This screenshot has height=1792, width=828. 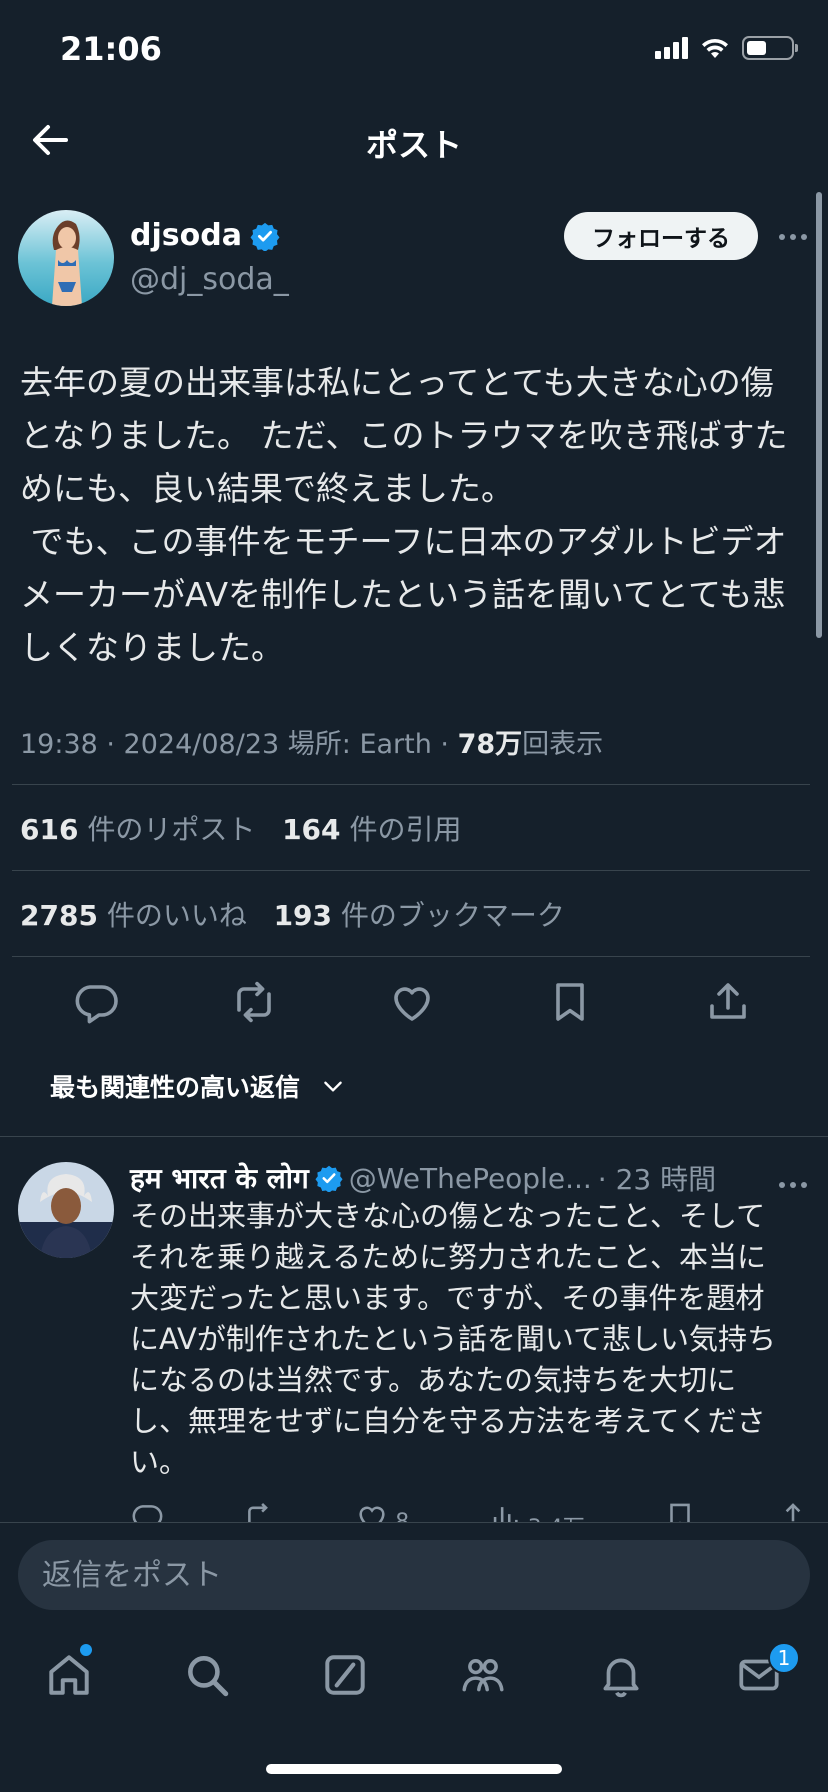 I want to click on reply-author-name: हम भारत के लोग, so click(x=219, y=1178).